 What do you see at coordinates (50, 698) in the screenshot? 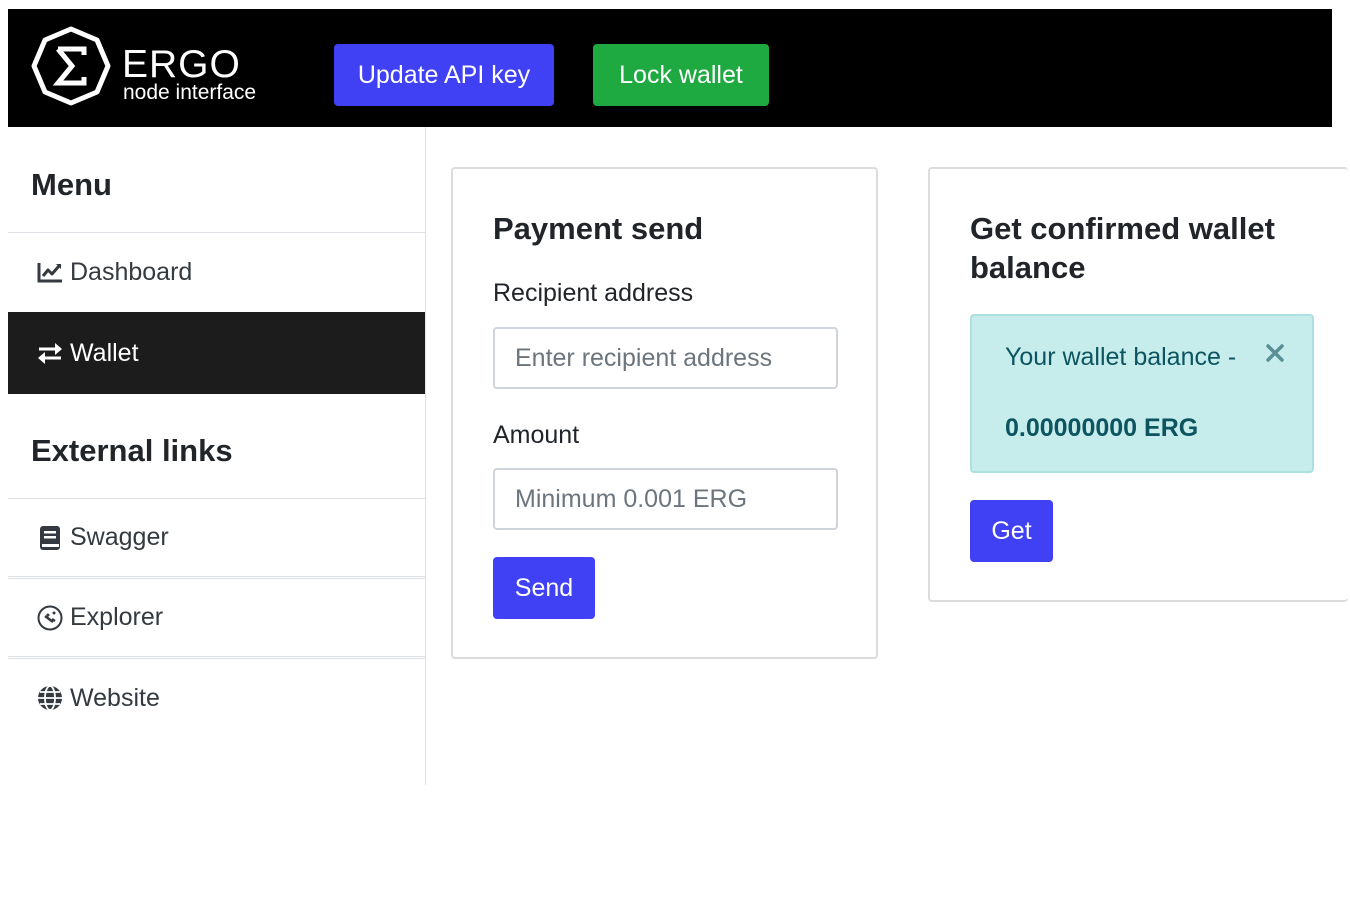
I see `globe-icon` at bounding box center [50, 698].